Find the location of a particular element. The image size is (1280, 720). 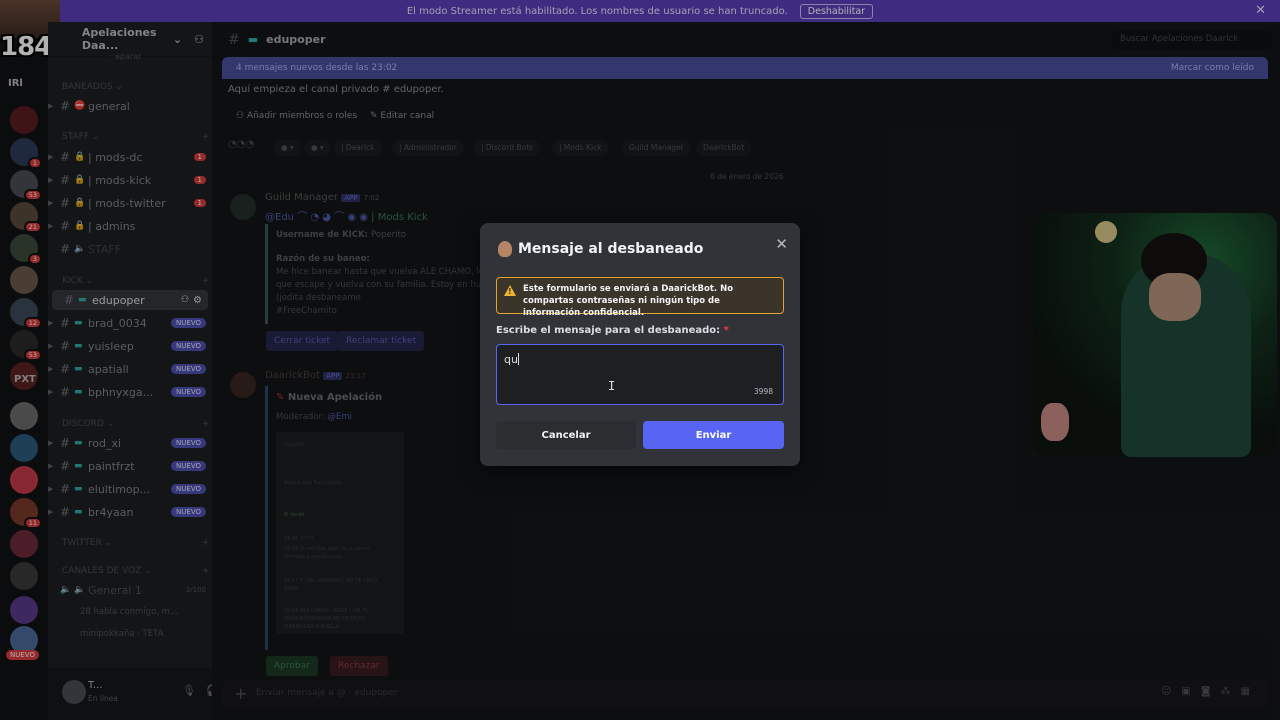

text-cursor-icon: I is located at coordinates (612, 386).